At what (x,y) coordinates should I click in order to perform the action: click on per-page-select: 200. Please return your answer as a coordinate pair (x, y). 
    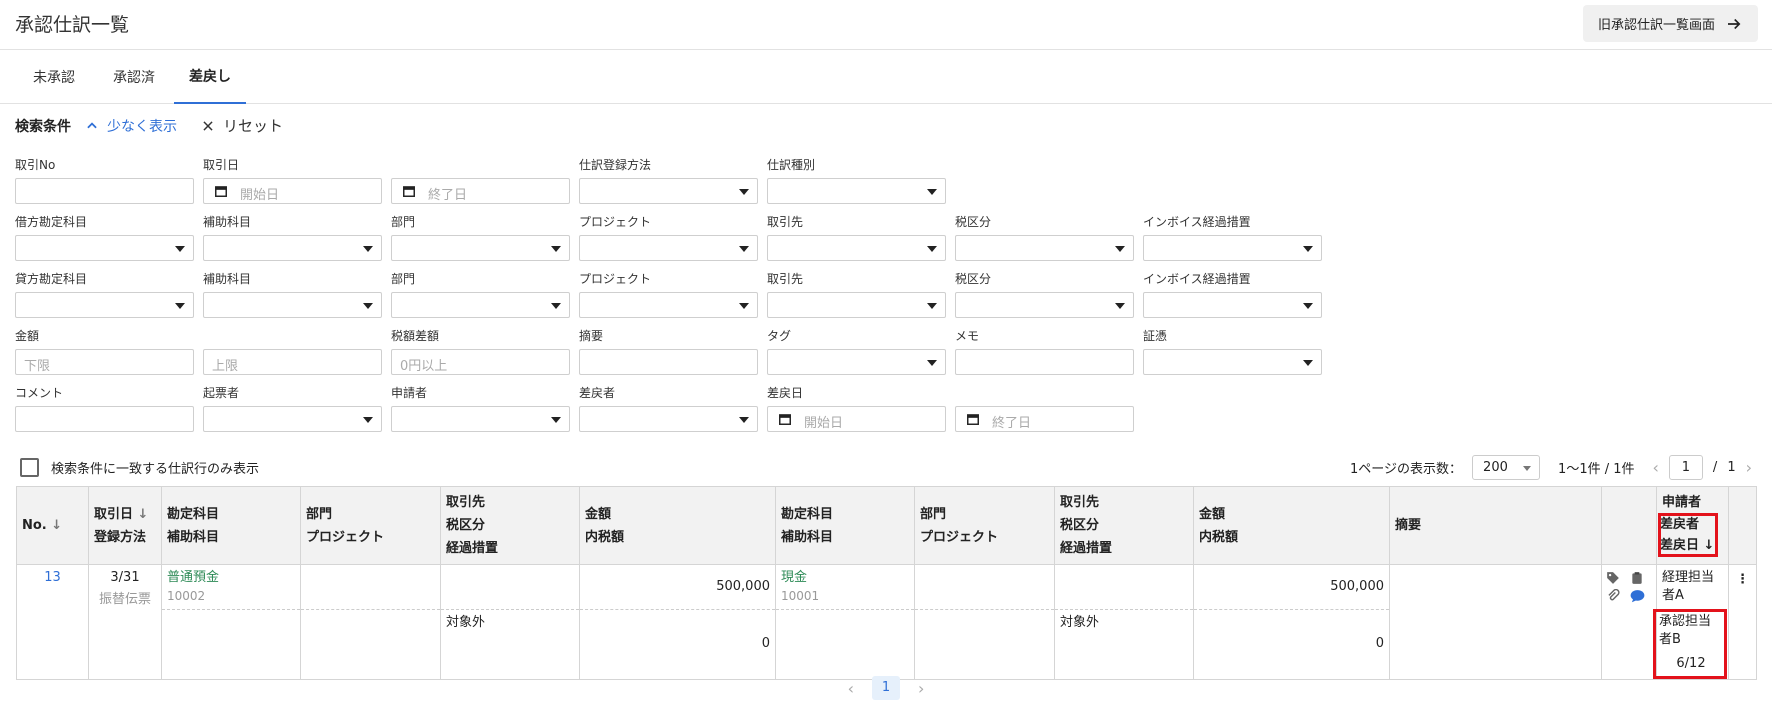
    Looking at the image, I should click on (1506, 467).